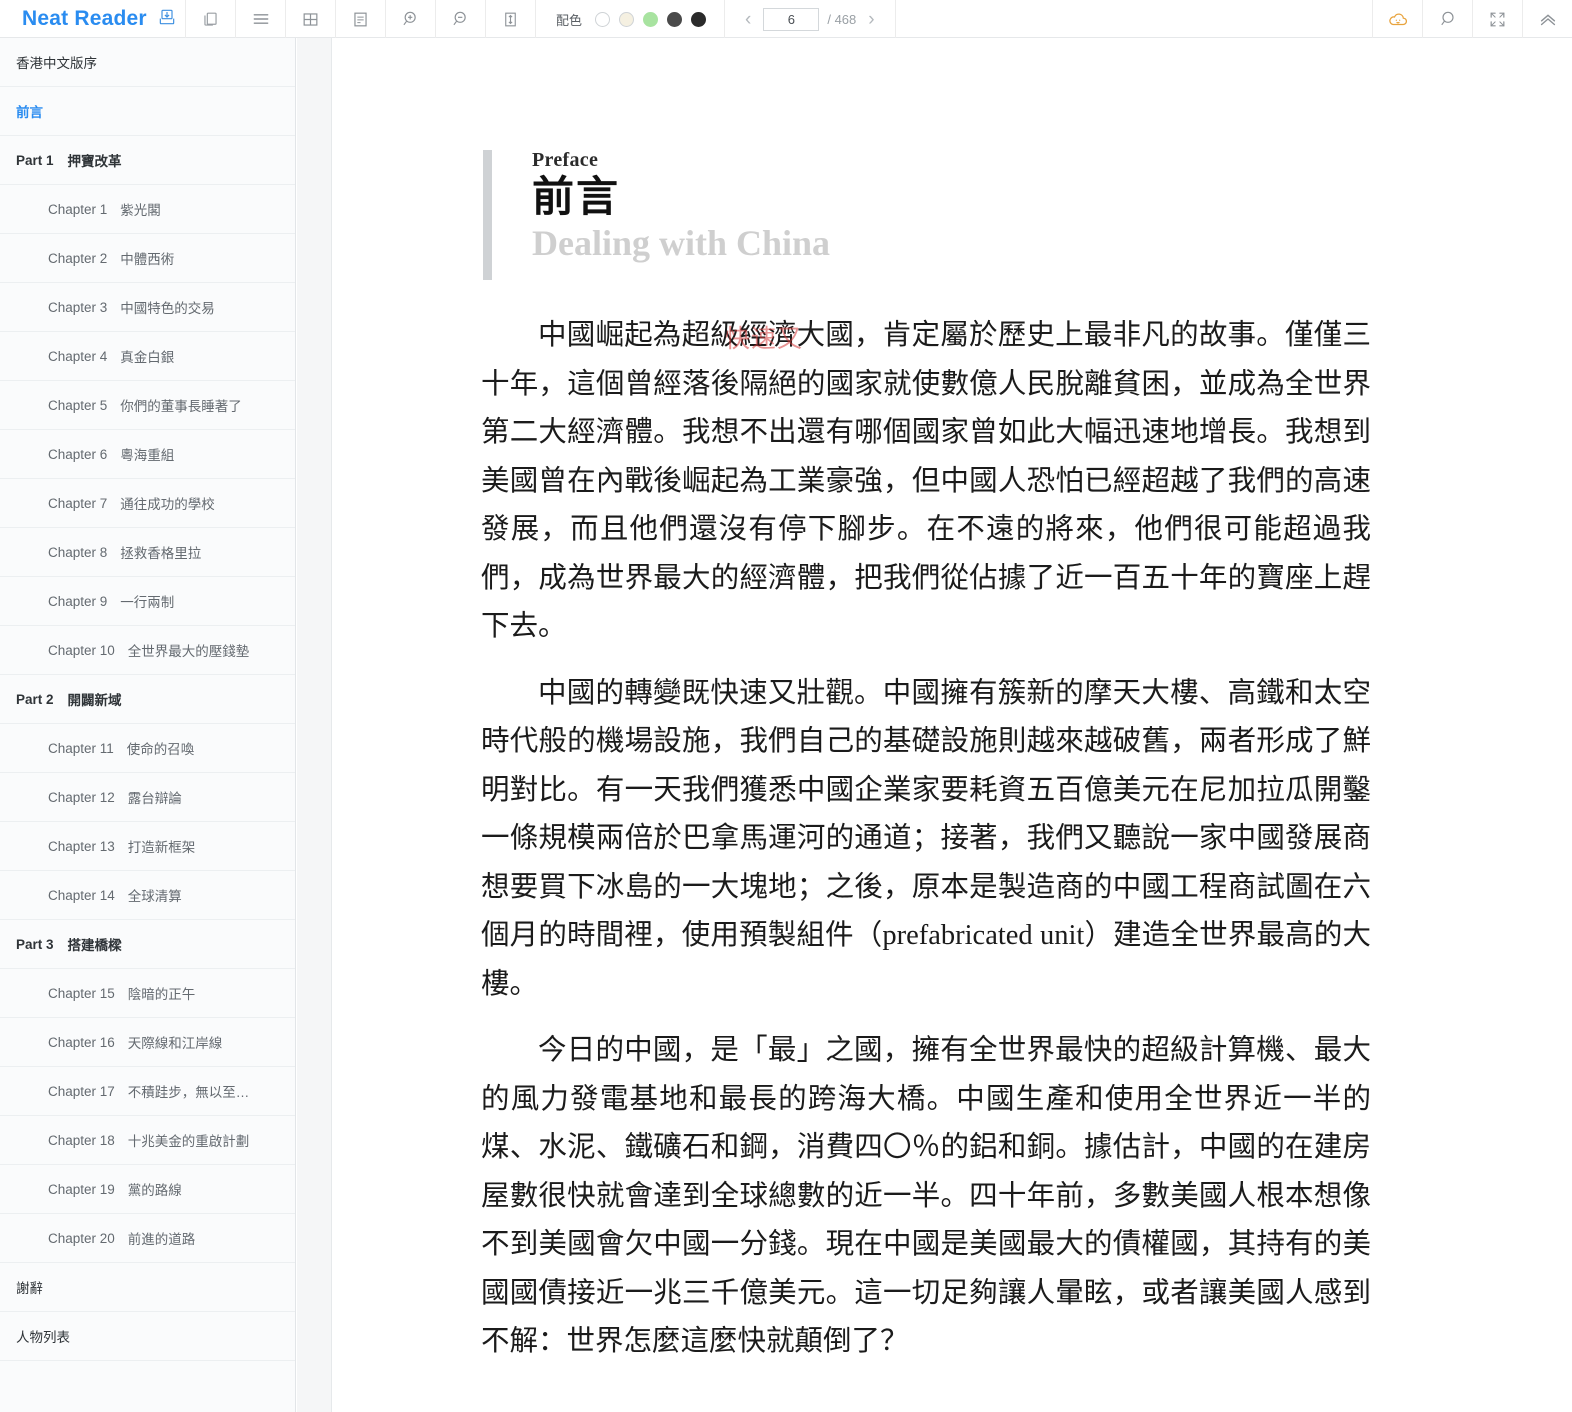 Image resolution: width=1572 pixels, height=1412 pixels. I want to click on theme-swatch-green, so click(651, 19).